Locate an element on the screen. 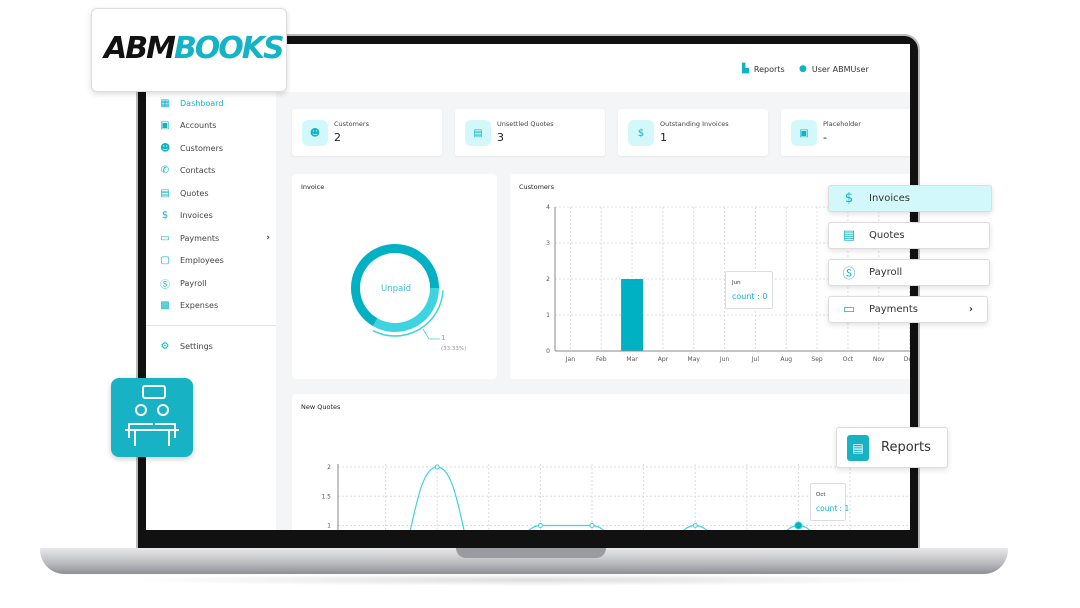 The image size is (1080, 608). stat-value: 2 is located at coordinates (337, 137).